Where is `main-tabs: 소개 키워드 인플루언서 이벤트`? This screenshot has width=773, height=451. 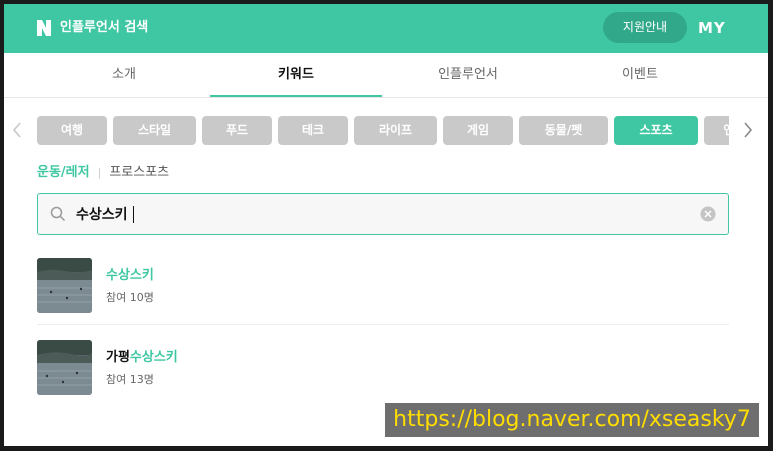
main-tabs: 소개 키워드 인플루언서 이벤트 is located at coordinates (386, 75).